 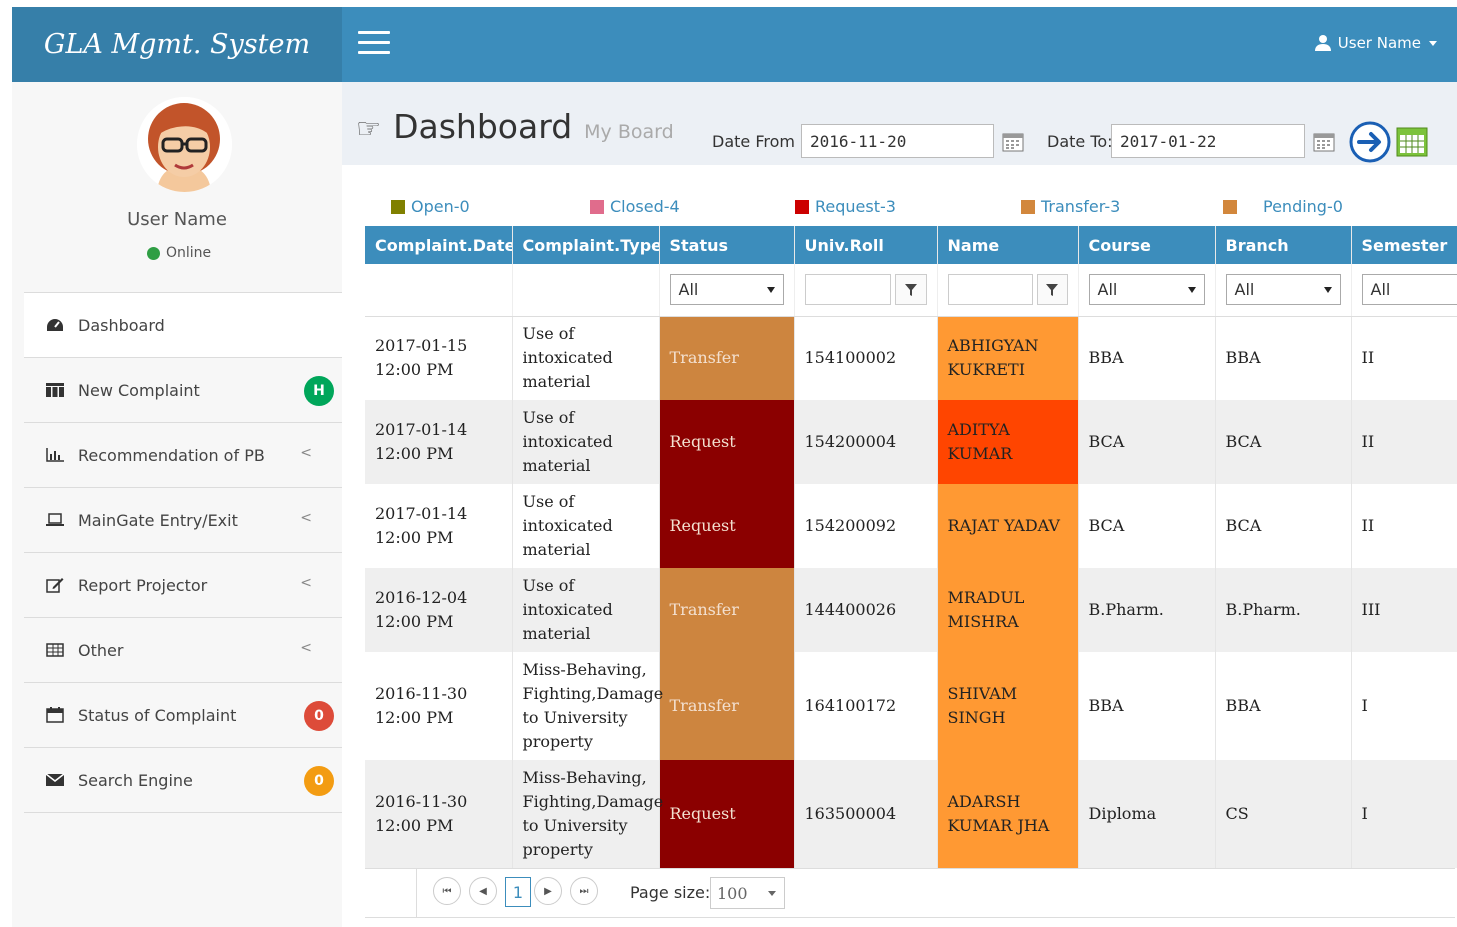 What do you see at coordinates (183, 585) in the screenshot?
I see `sidebar-item-report-projector: Report Projector <` at bounding box center [183, 585].